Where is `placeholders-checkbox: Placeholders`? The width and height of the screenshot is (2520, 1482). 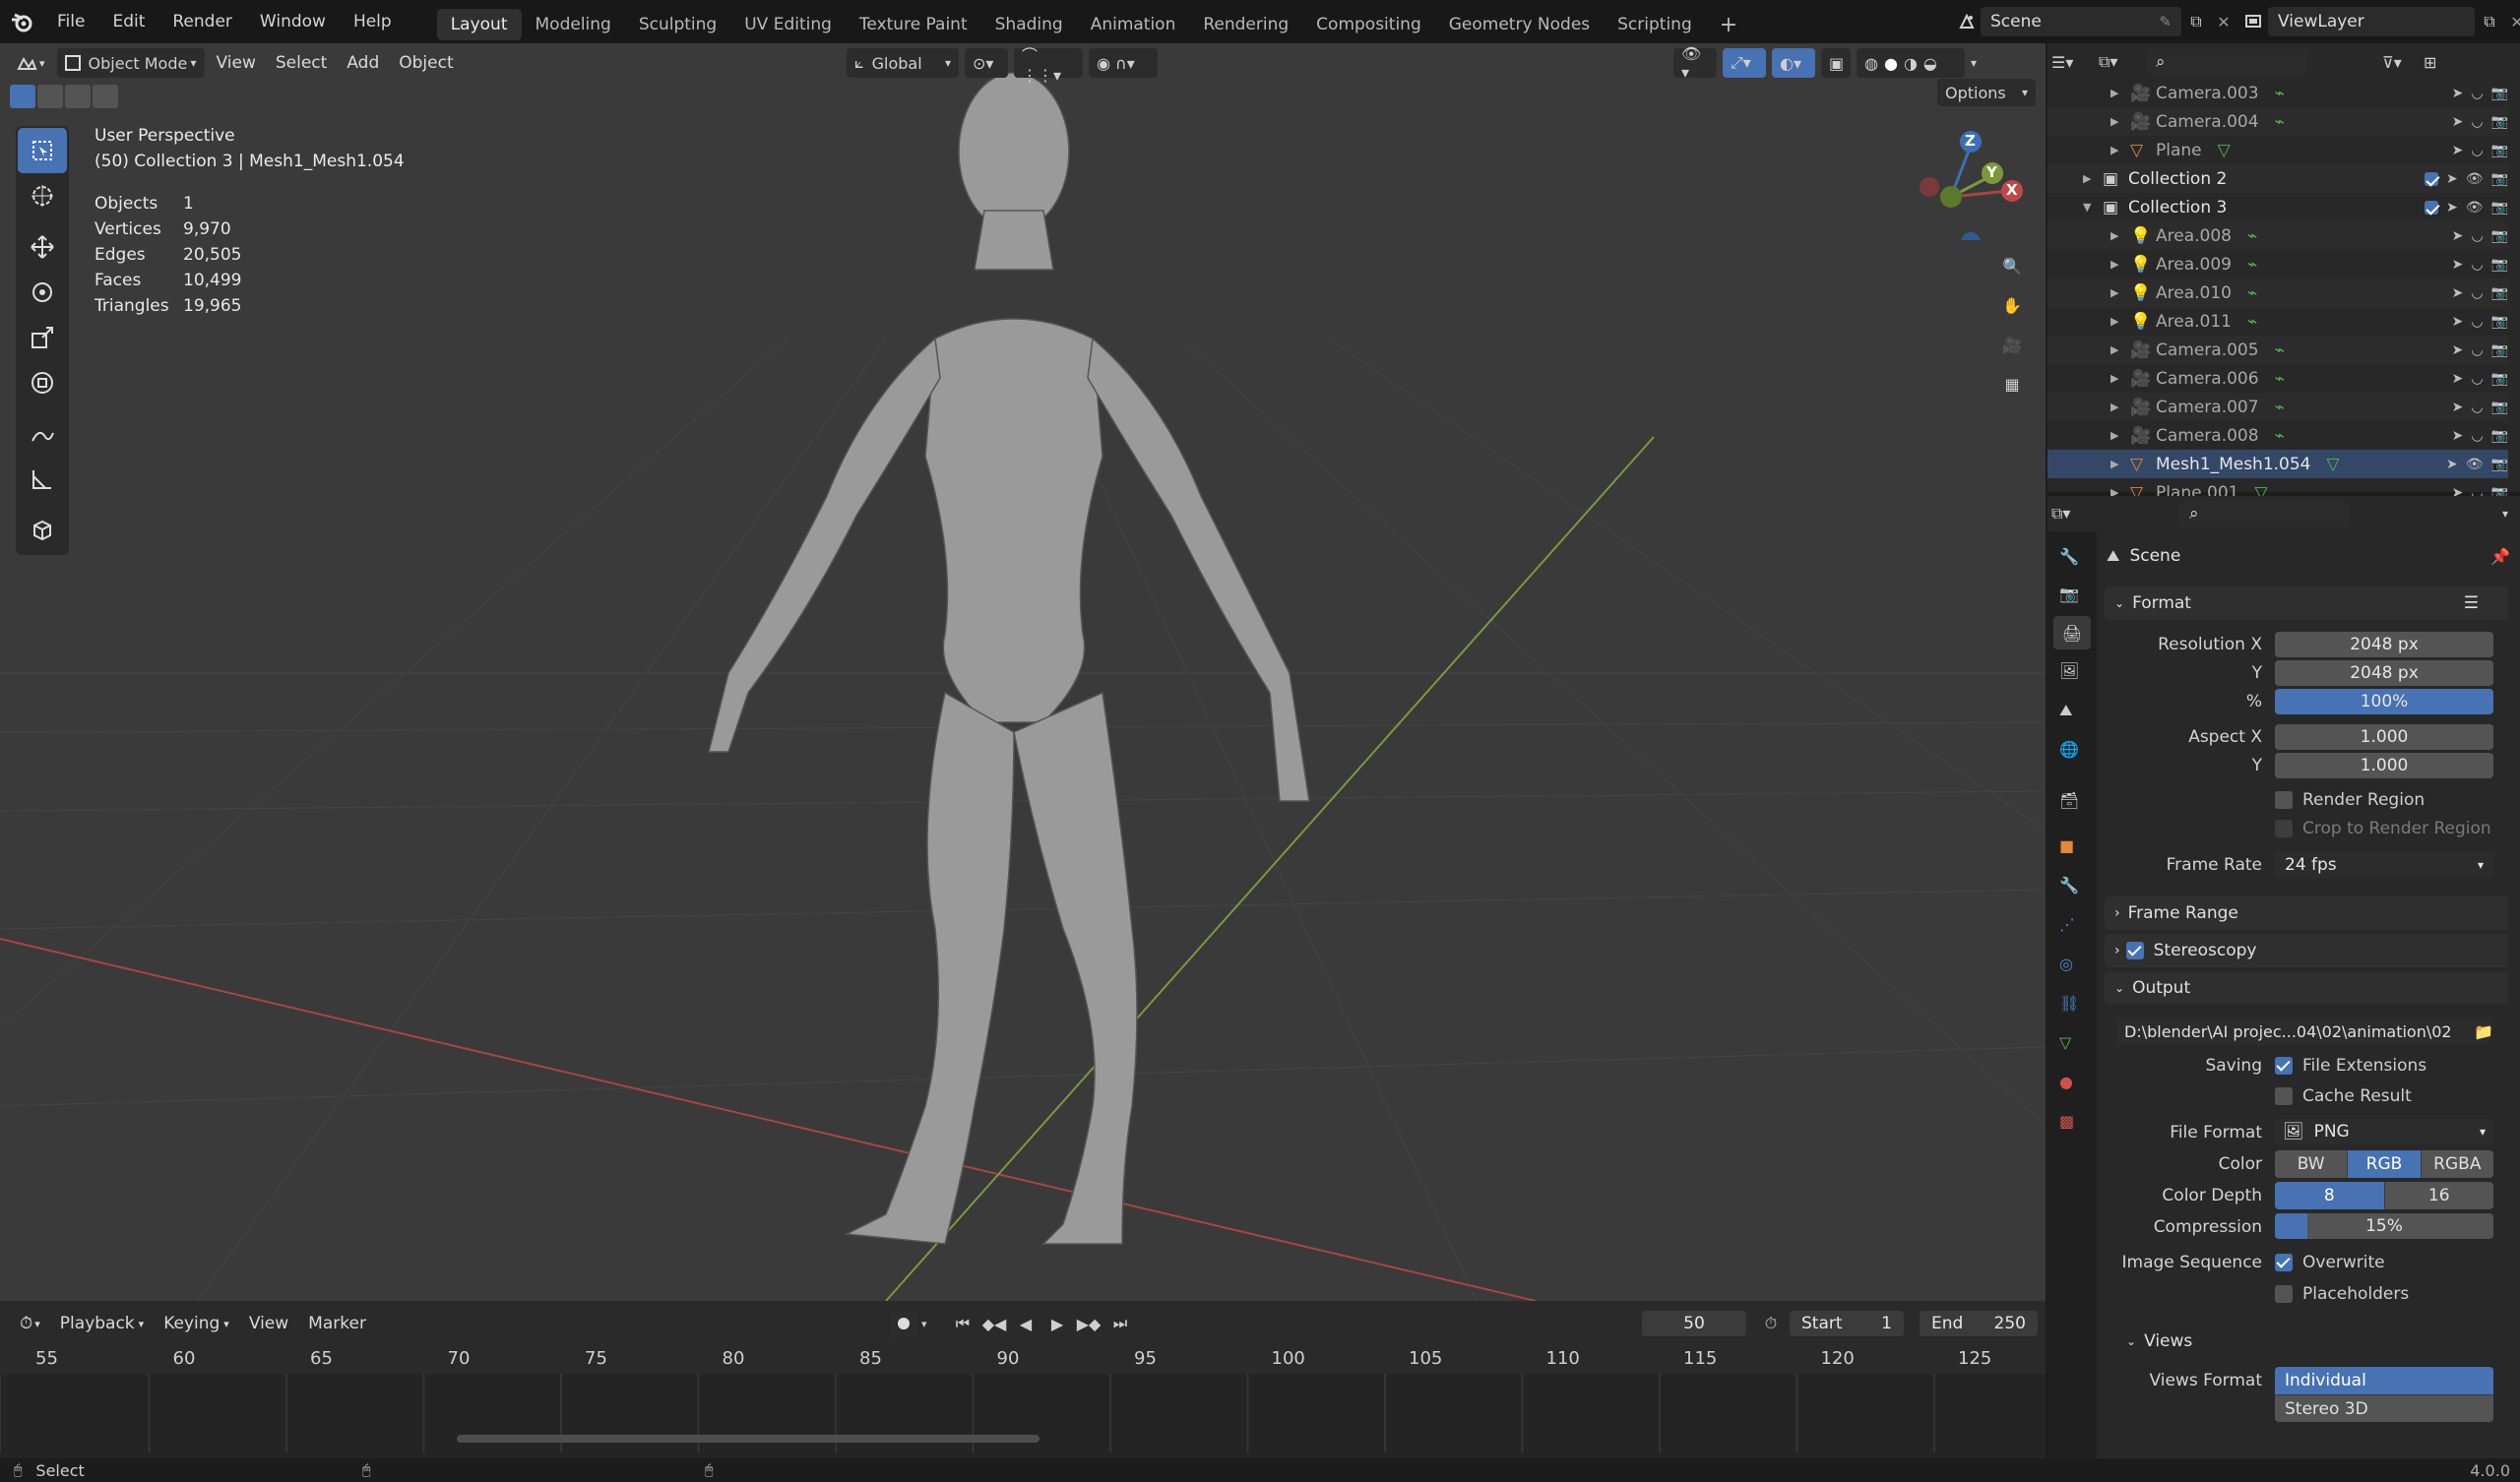 placeholders-checkbox: Placeholders is located at coordinates (2342, 1294).